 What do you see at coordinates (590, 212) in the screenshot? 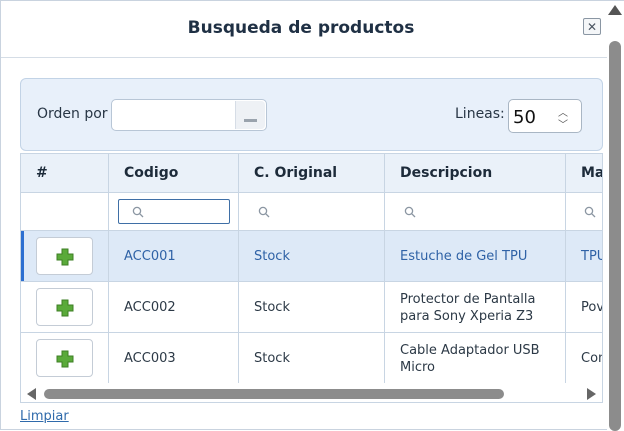
I see `search-icon` at bounding box center [590, 212].